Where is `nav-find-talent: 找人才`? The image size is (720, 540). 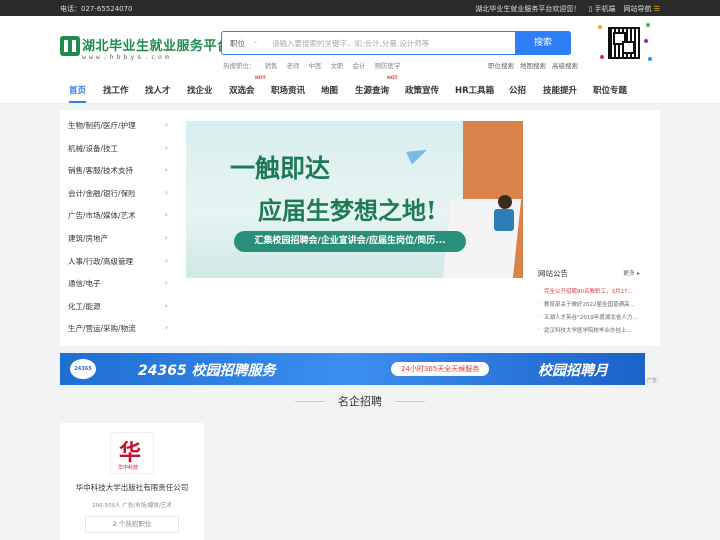
nav-find-talent: 找人才 is located at coordinates (158, 90).